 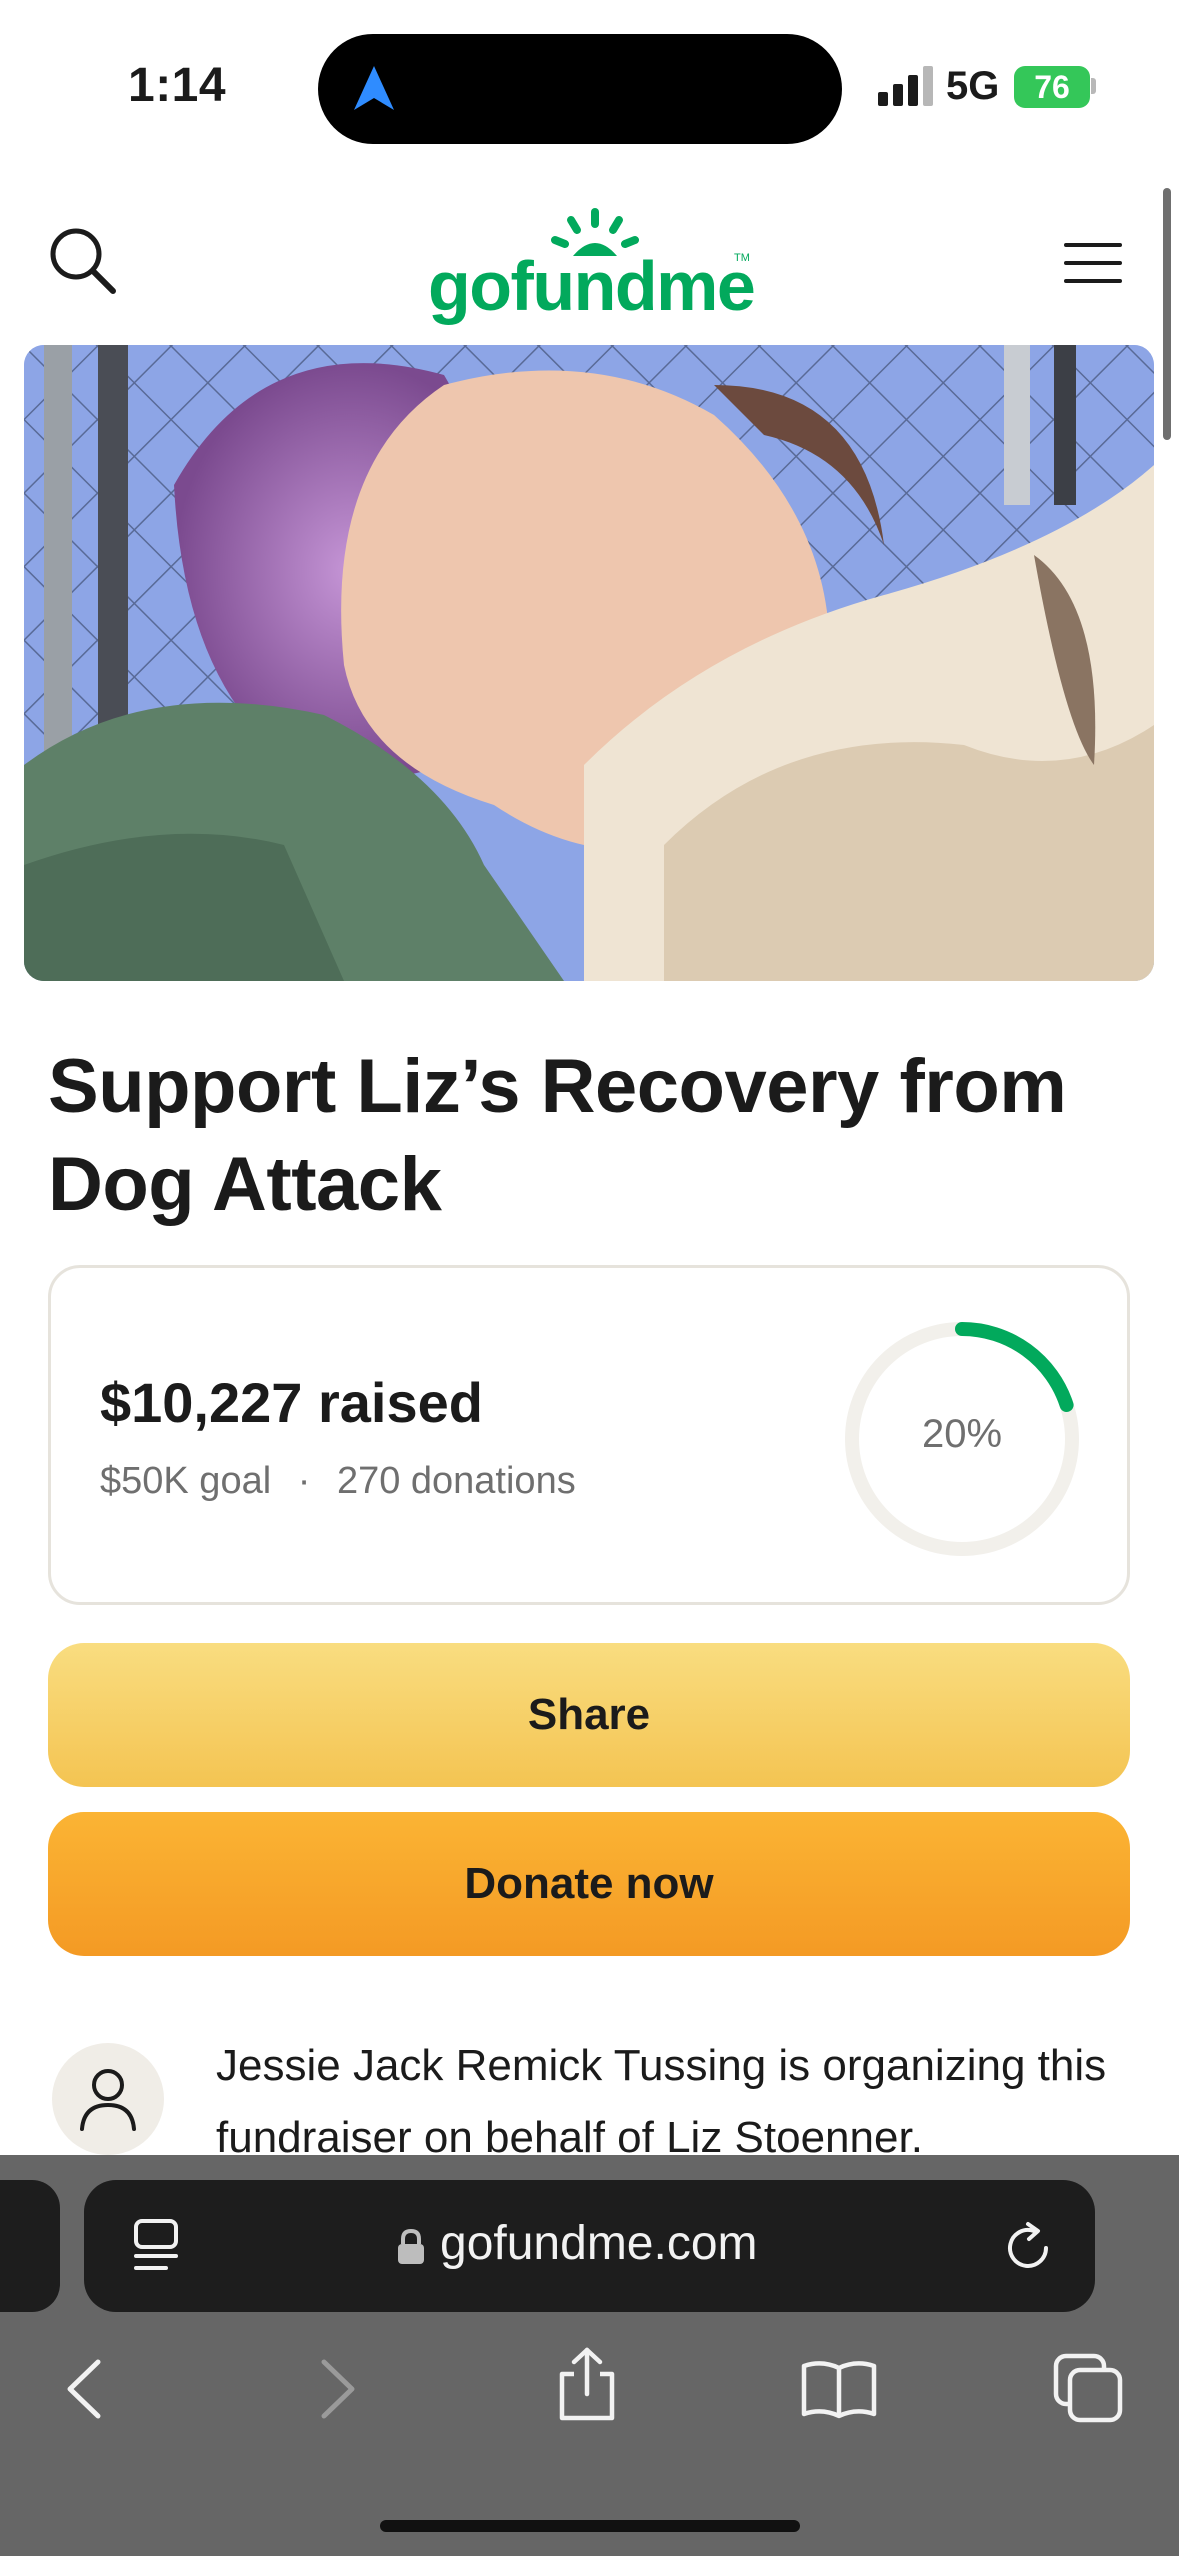 I want to click on battery-level: 76, so click(x=1052, y=87).